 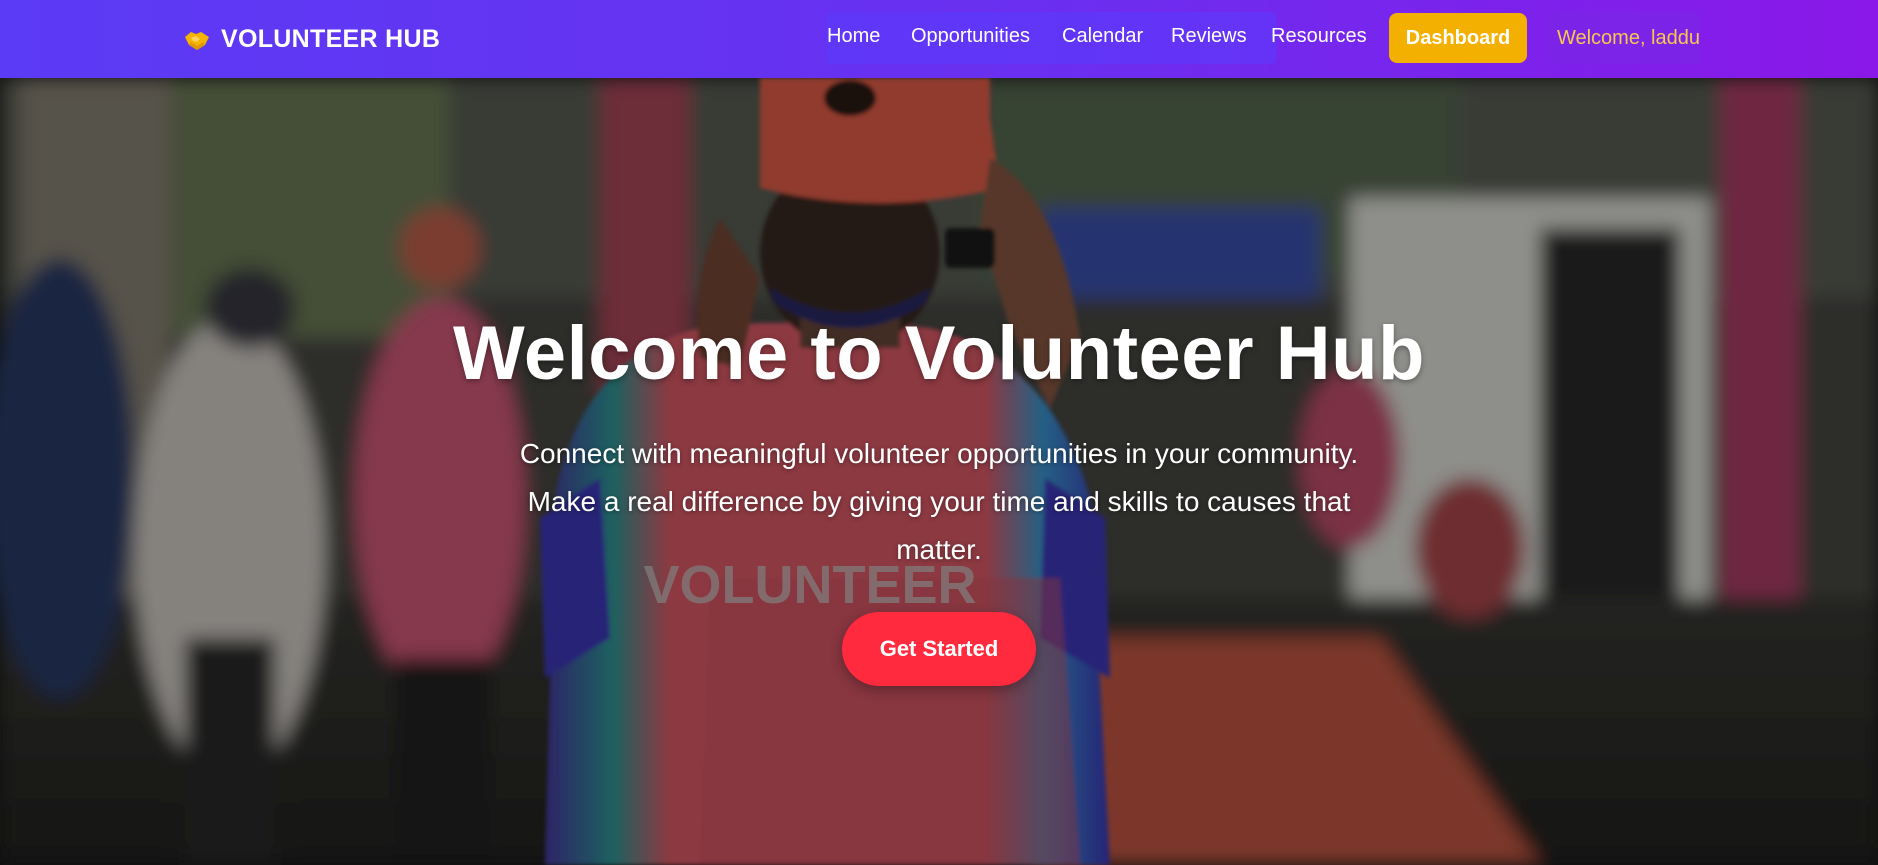 What do you see at coordinates (1102, 36) in the screenshot?
I see `nav-link-calendar: Calendar` at bounding box center [1102, 36].